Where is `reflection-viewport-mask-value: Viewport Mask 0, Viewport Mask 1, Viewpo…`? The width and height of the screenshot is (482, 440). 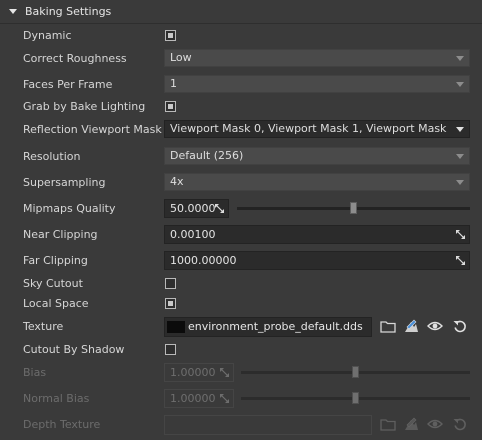 reflection-viewport-mask-value: Viewport Mask 0, Viewport Mask 1, Viewpo… is located at coordinates (310, 128).